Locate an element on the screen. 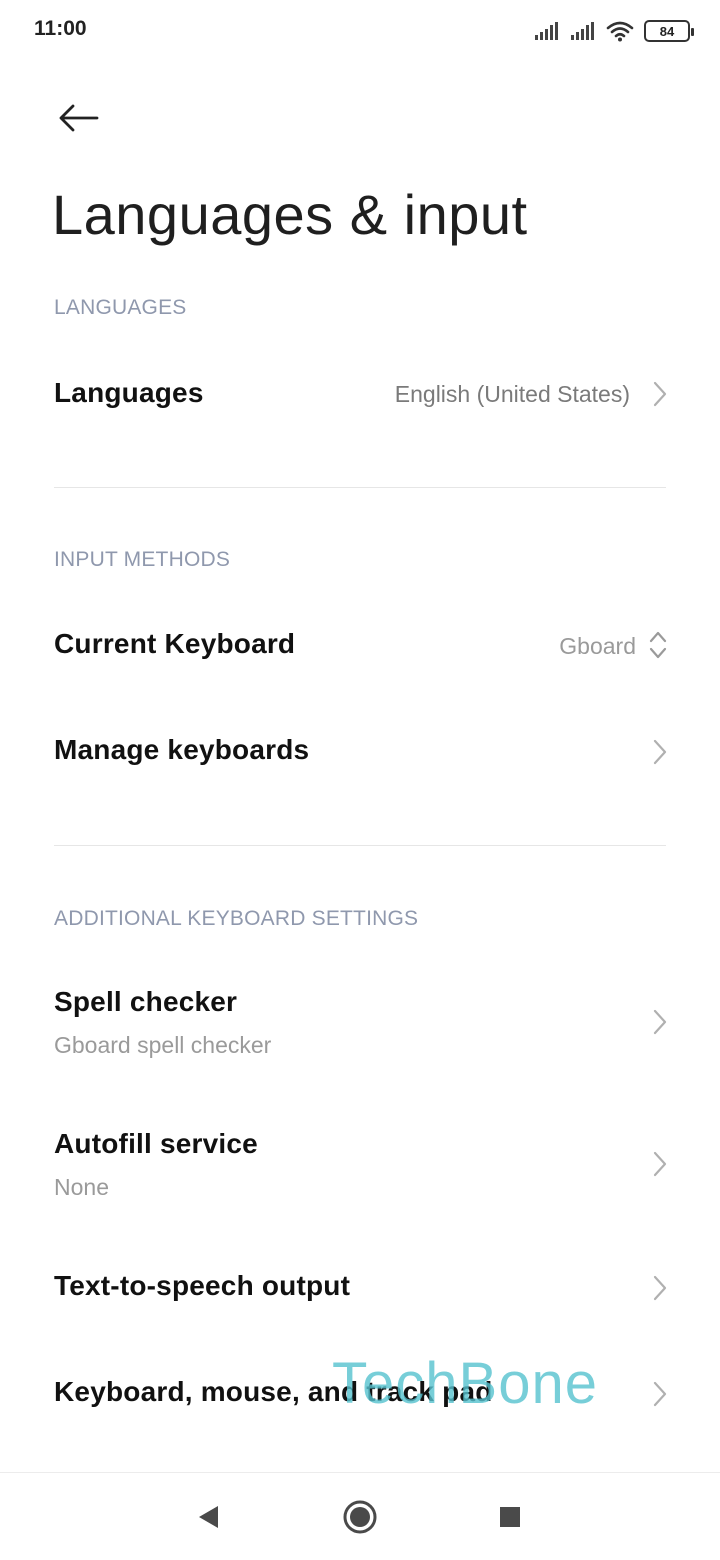  section-header-input-methods: INPUT METHODS is located at coordinates (142, 559).